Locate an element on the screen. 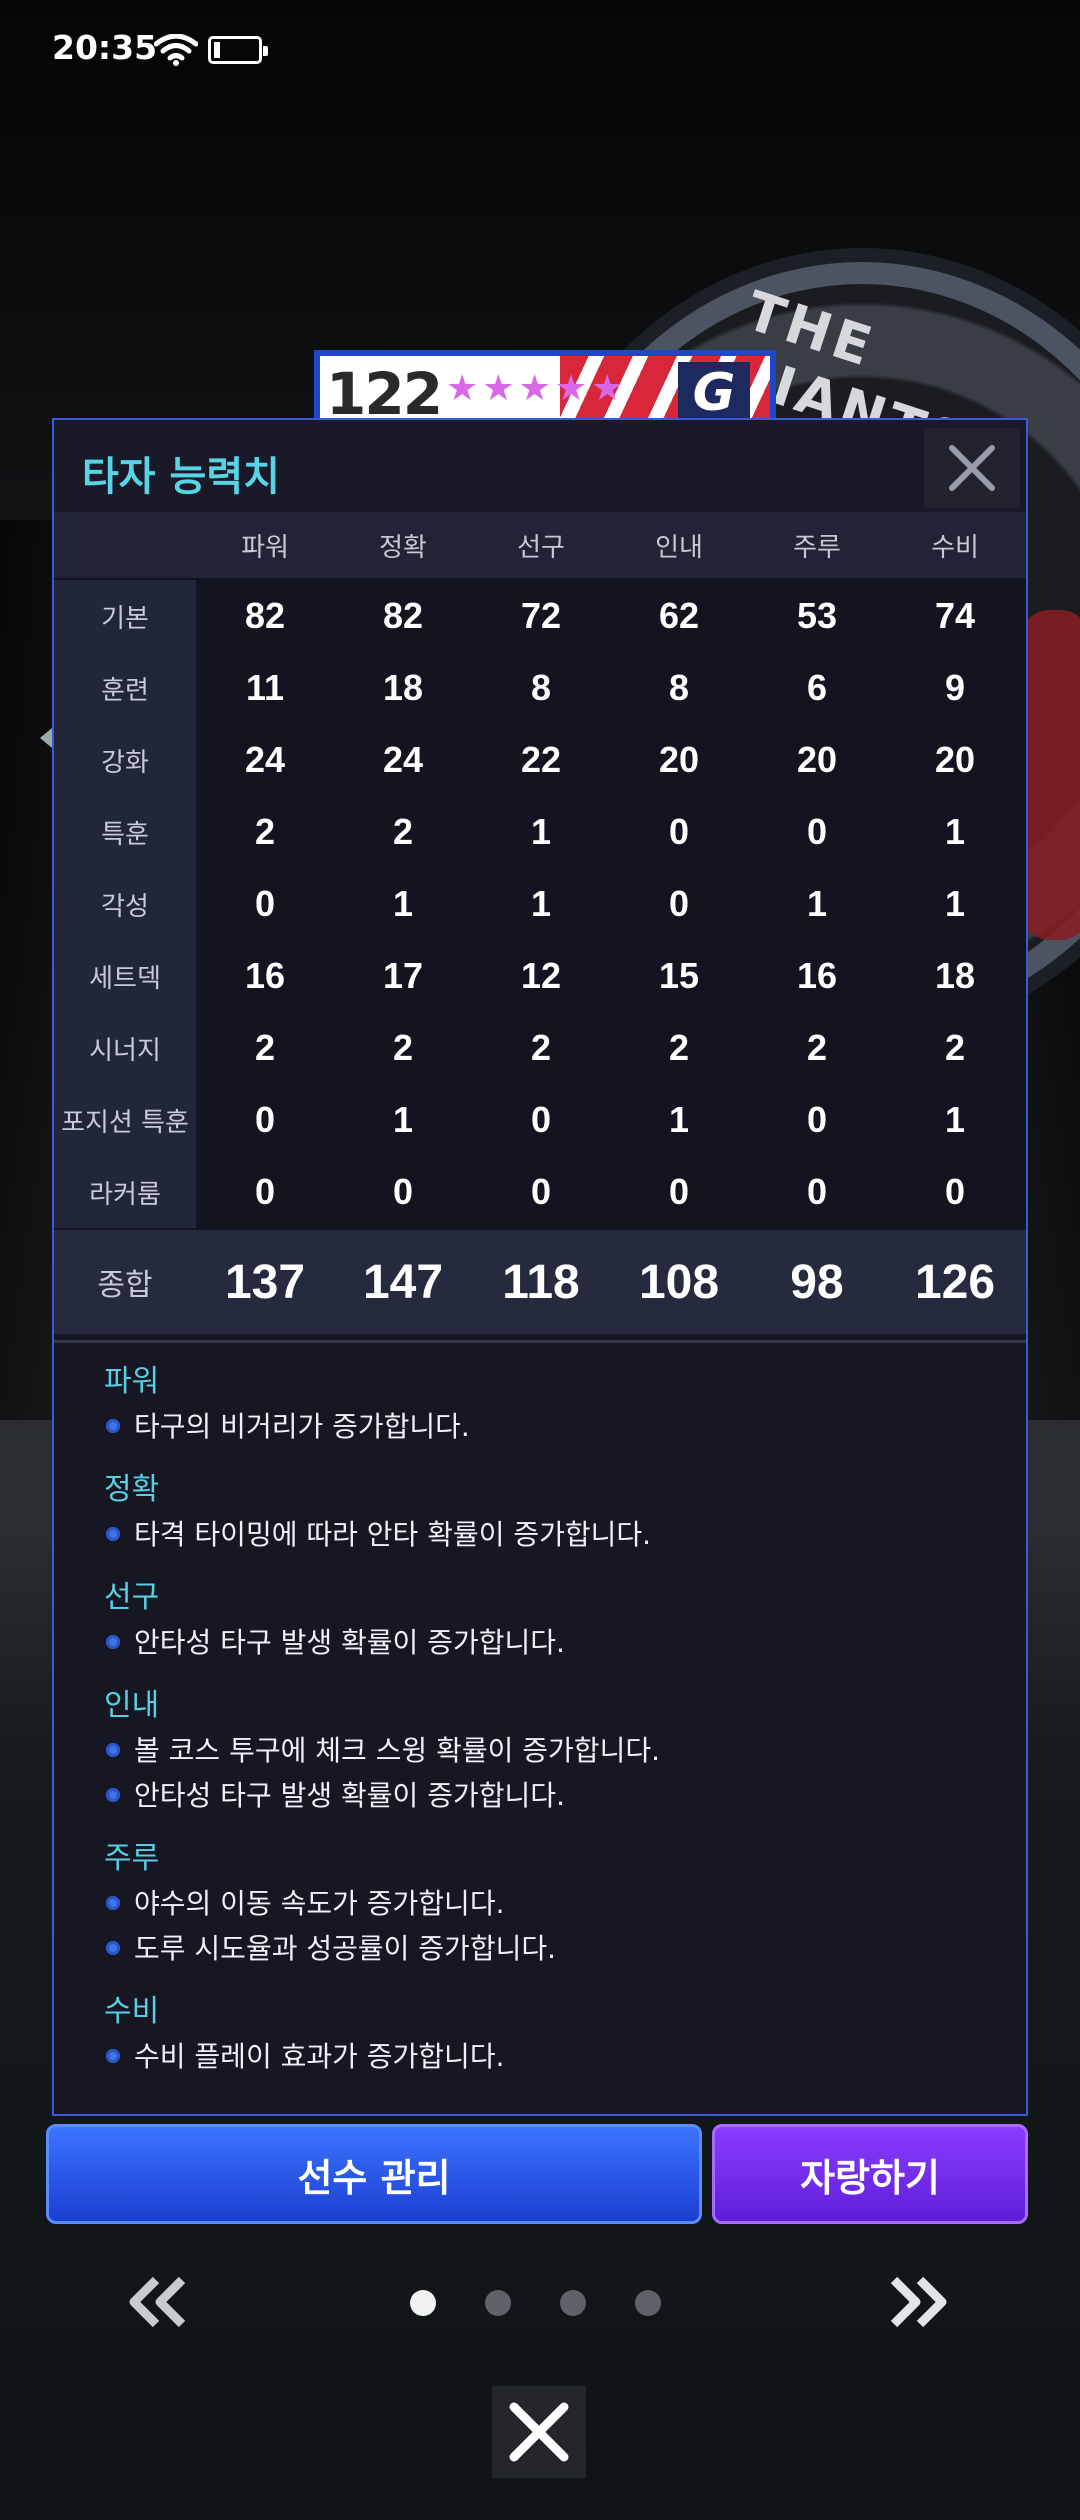 Image resolution: width=1080 pixels, height=2520 pixels. stats-header-row: 파워 정확 선구 인내 주루 수비 is located at coordinates (540, 545).